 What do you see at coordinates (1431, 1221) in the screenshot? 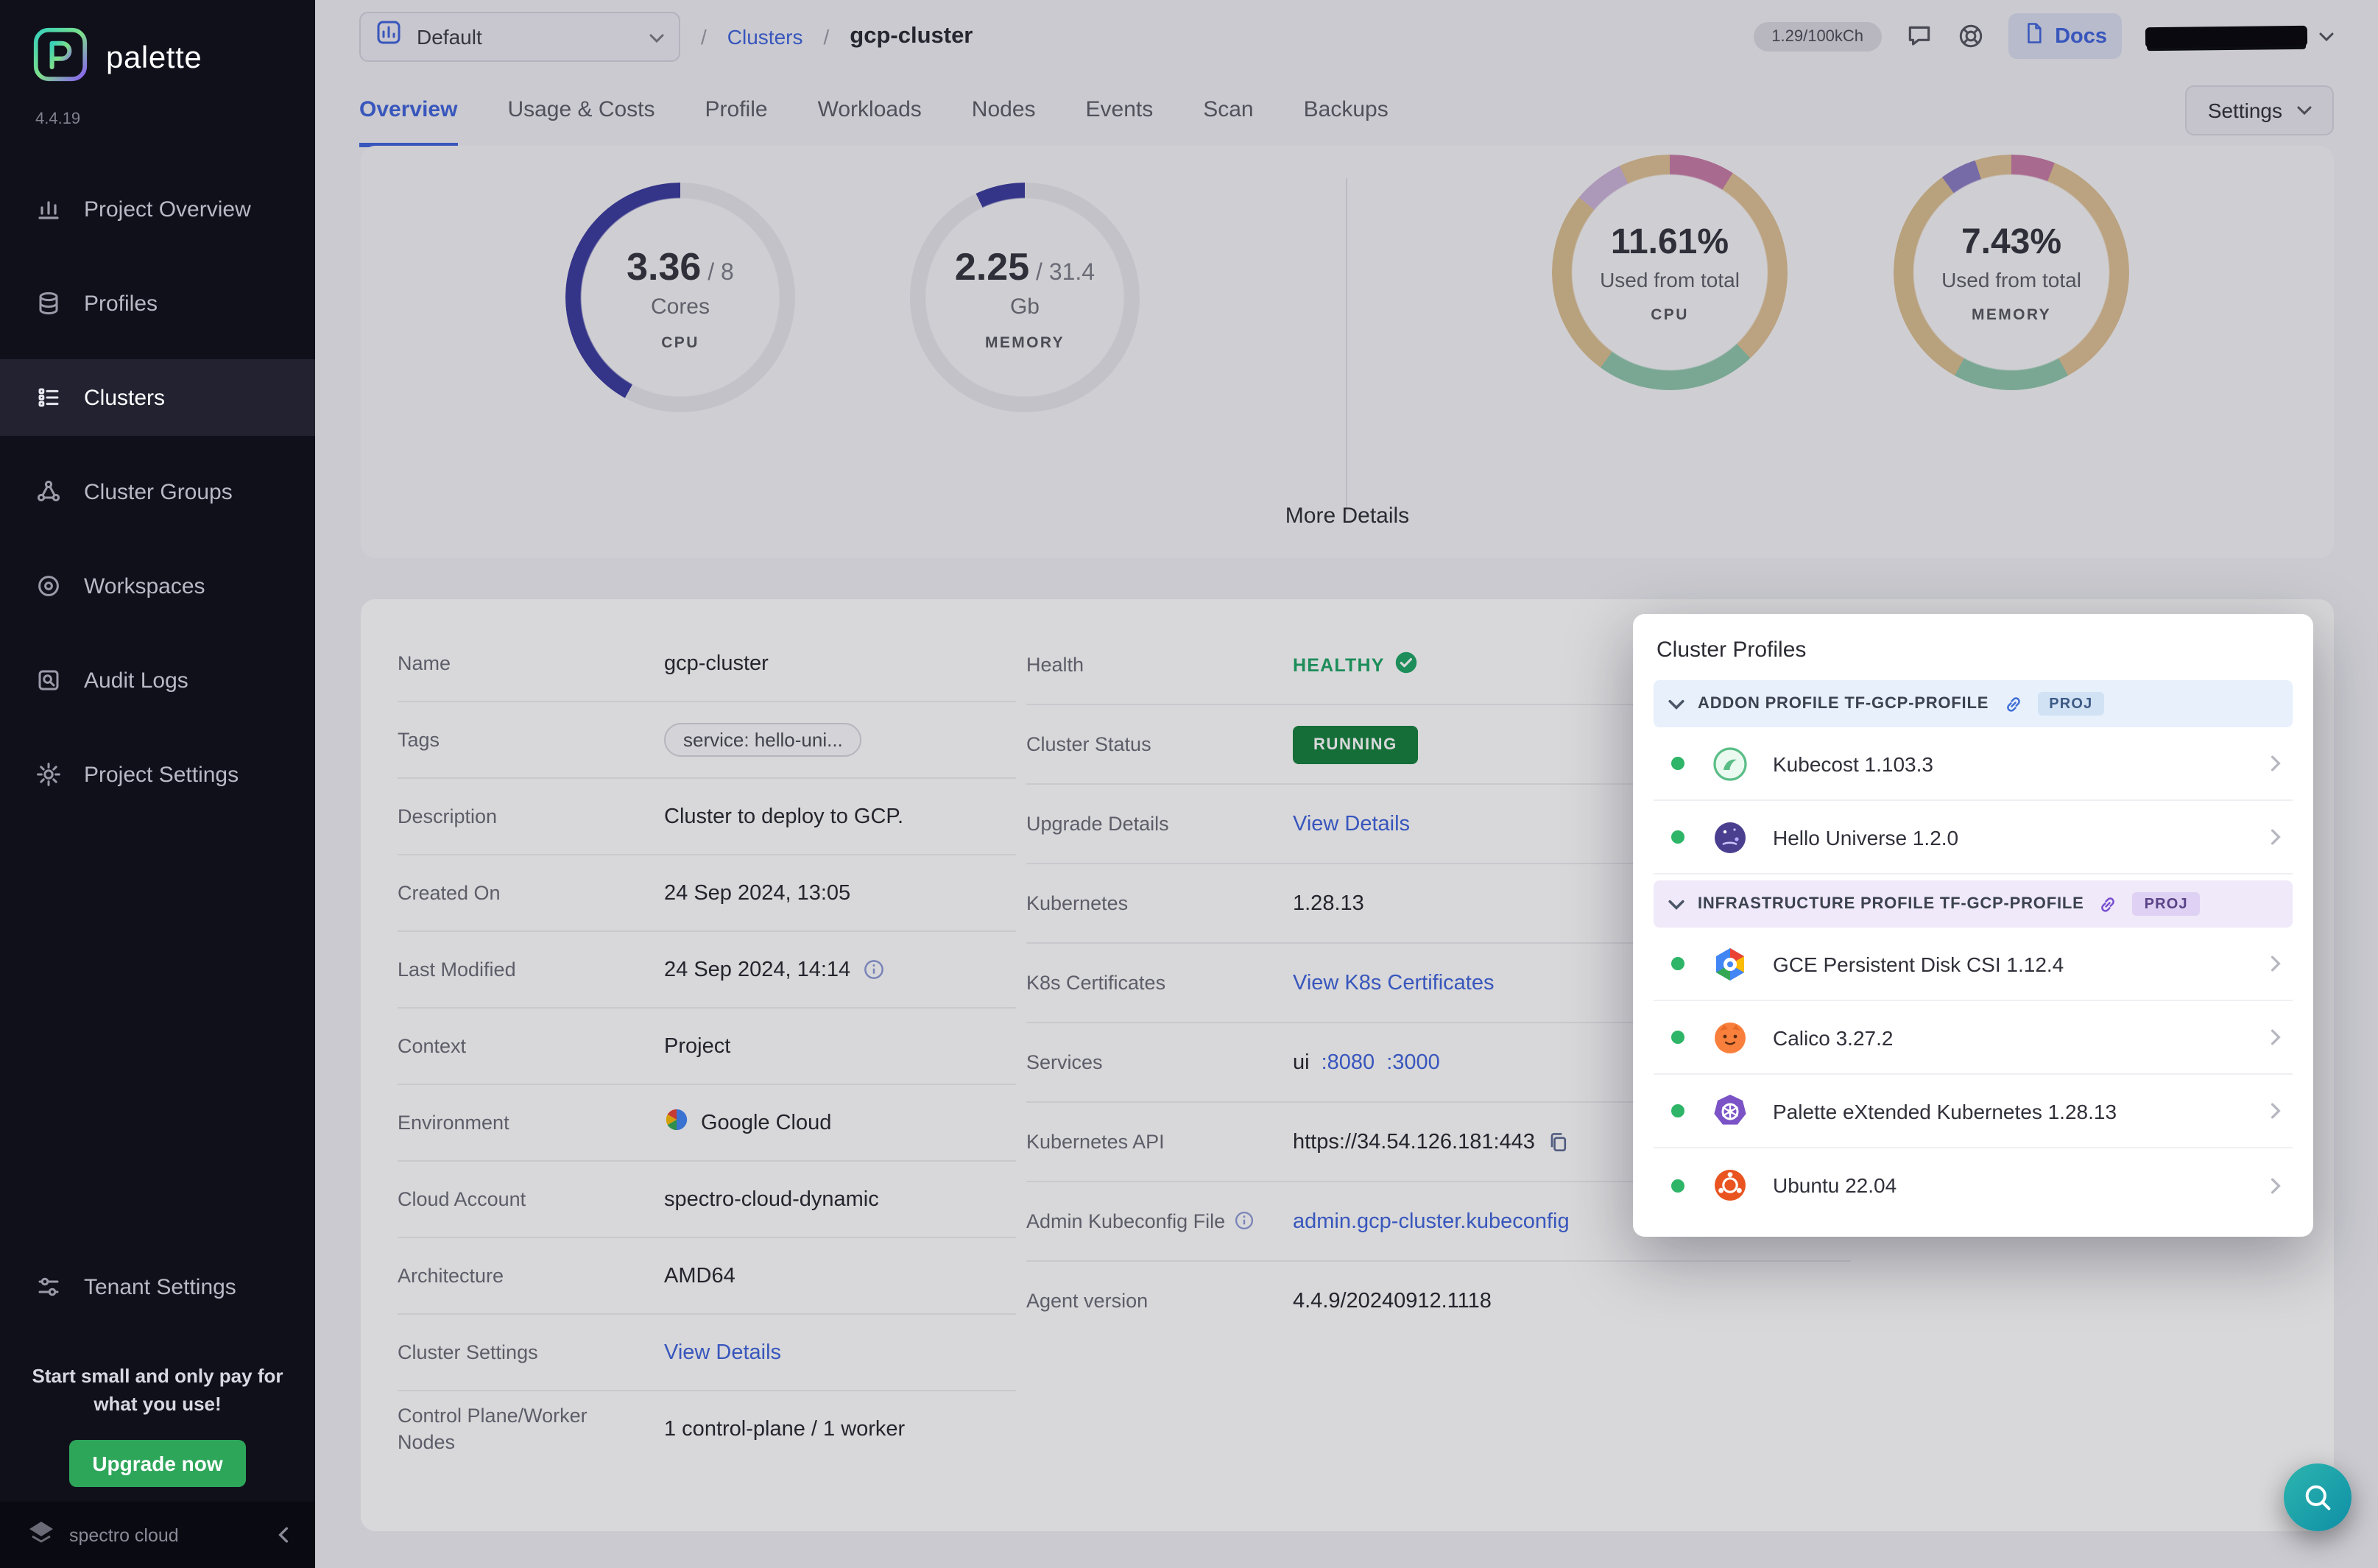
I see `kubeconfig-download-link: admin.gcp-cluster.kubeconfig` at bounding box center [1431, 1221].